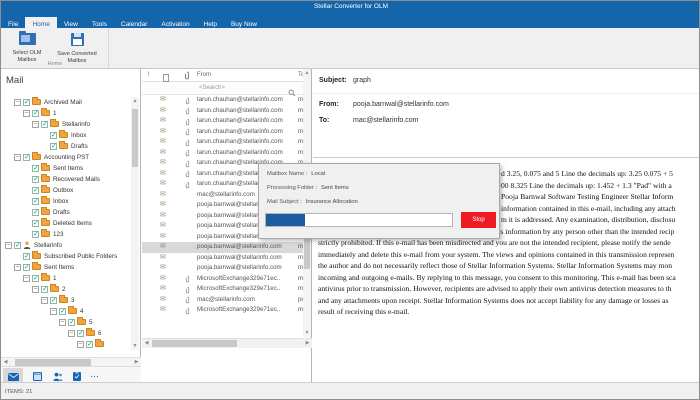 The width and height of the screenshot is (700, 400). Describe the element at coordinates (66, 289) in the screenshot. I see `tree-item-2: 2` at that location.